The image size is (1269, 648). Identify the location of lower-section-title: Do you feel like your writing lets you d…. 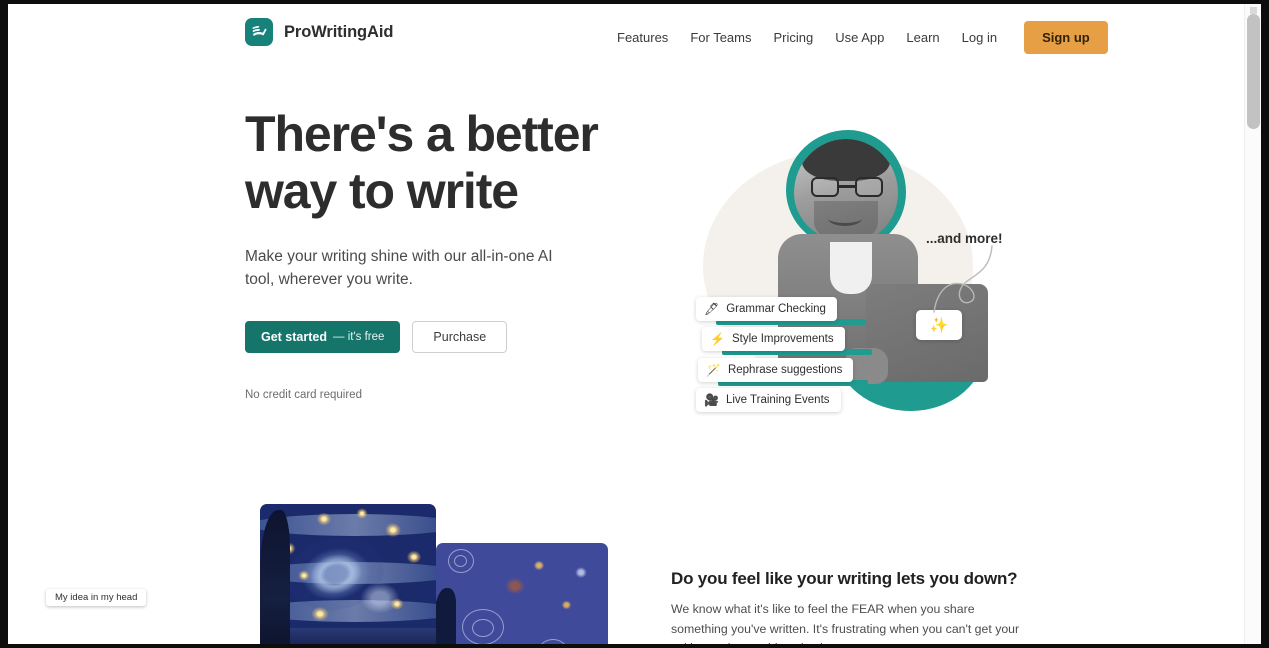
(844, 578).